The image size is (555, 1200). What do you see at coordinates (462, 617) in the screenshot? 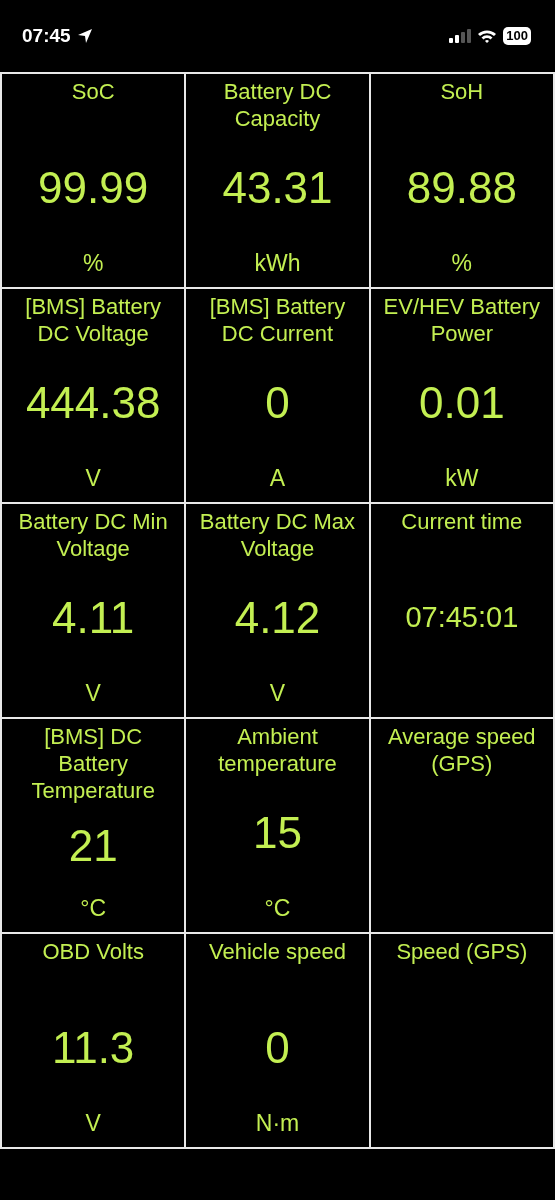
I see `time-value: 07:45:01` at bounding box center [462, 617].